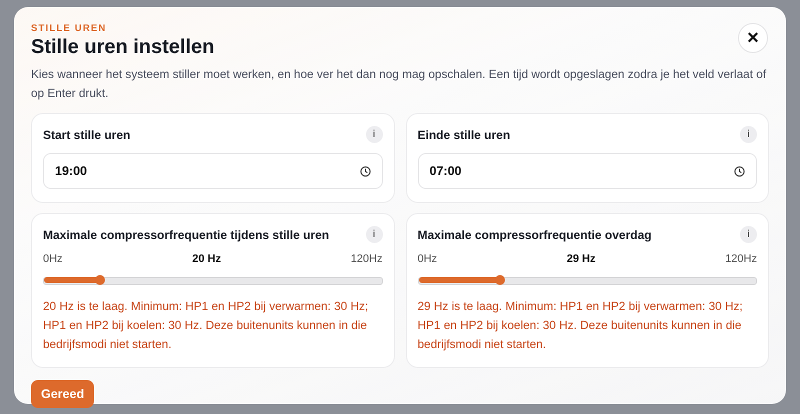 This screenshot has height=414, width=800. I want to click on slider-value: 20 Hz, so click(206, 259).